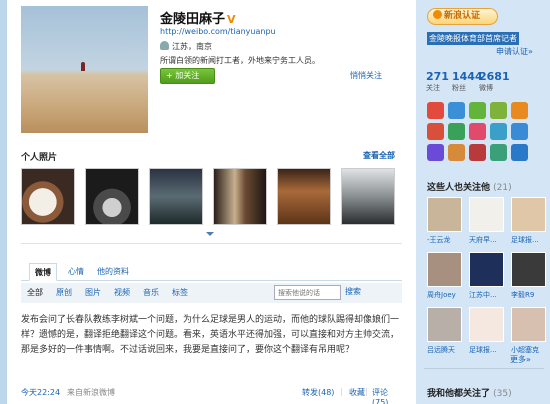 The width and height of the screenshot is (550, 404). Describe the element at coordinates (366, 75) in the screenshot. I see `quiet-follow-link: 悄悄关注` at that location.